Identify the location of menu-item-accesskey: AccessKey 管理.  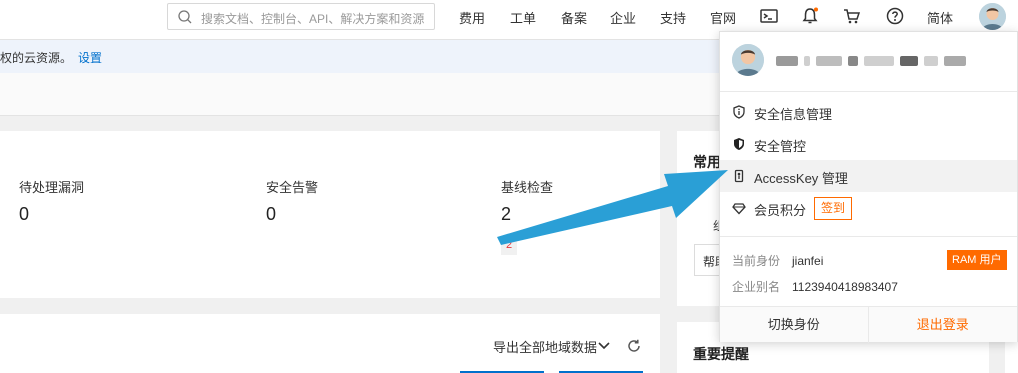
(868, 176).